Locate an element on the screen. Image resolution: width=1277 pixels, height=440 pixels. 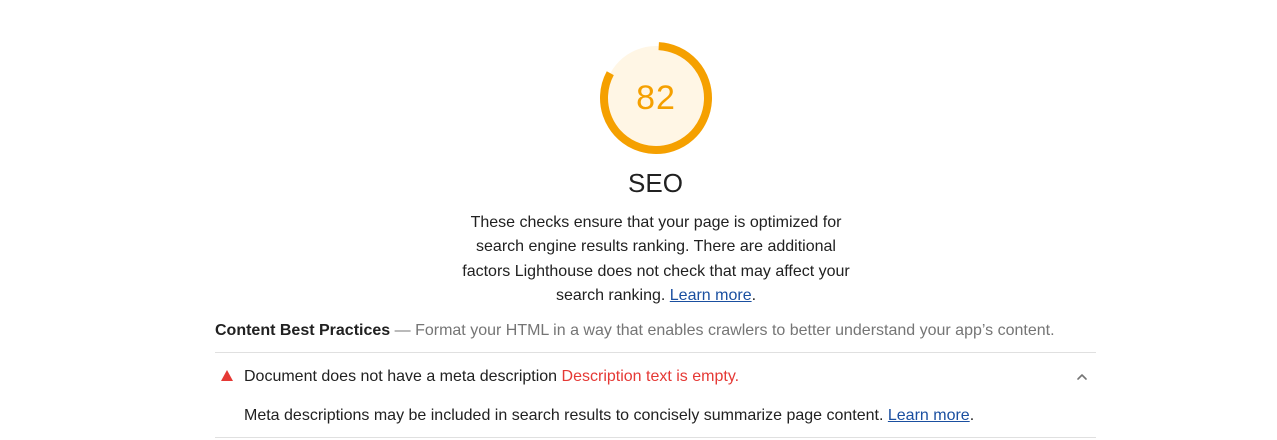
chevron-up-icon is located at coordinates (1082, 377).